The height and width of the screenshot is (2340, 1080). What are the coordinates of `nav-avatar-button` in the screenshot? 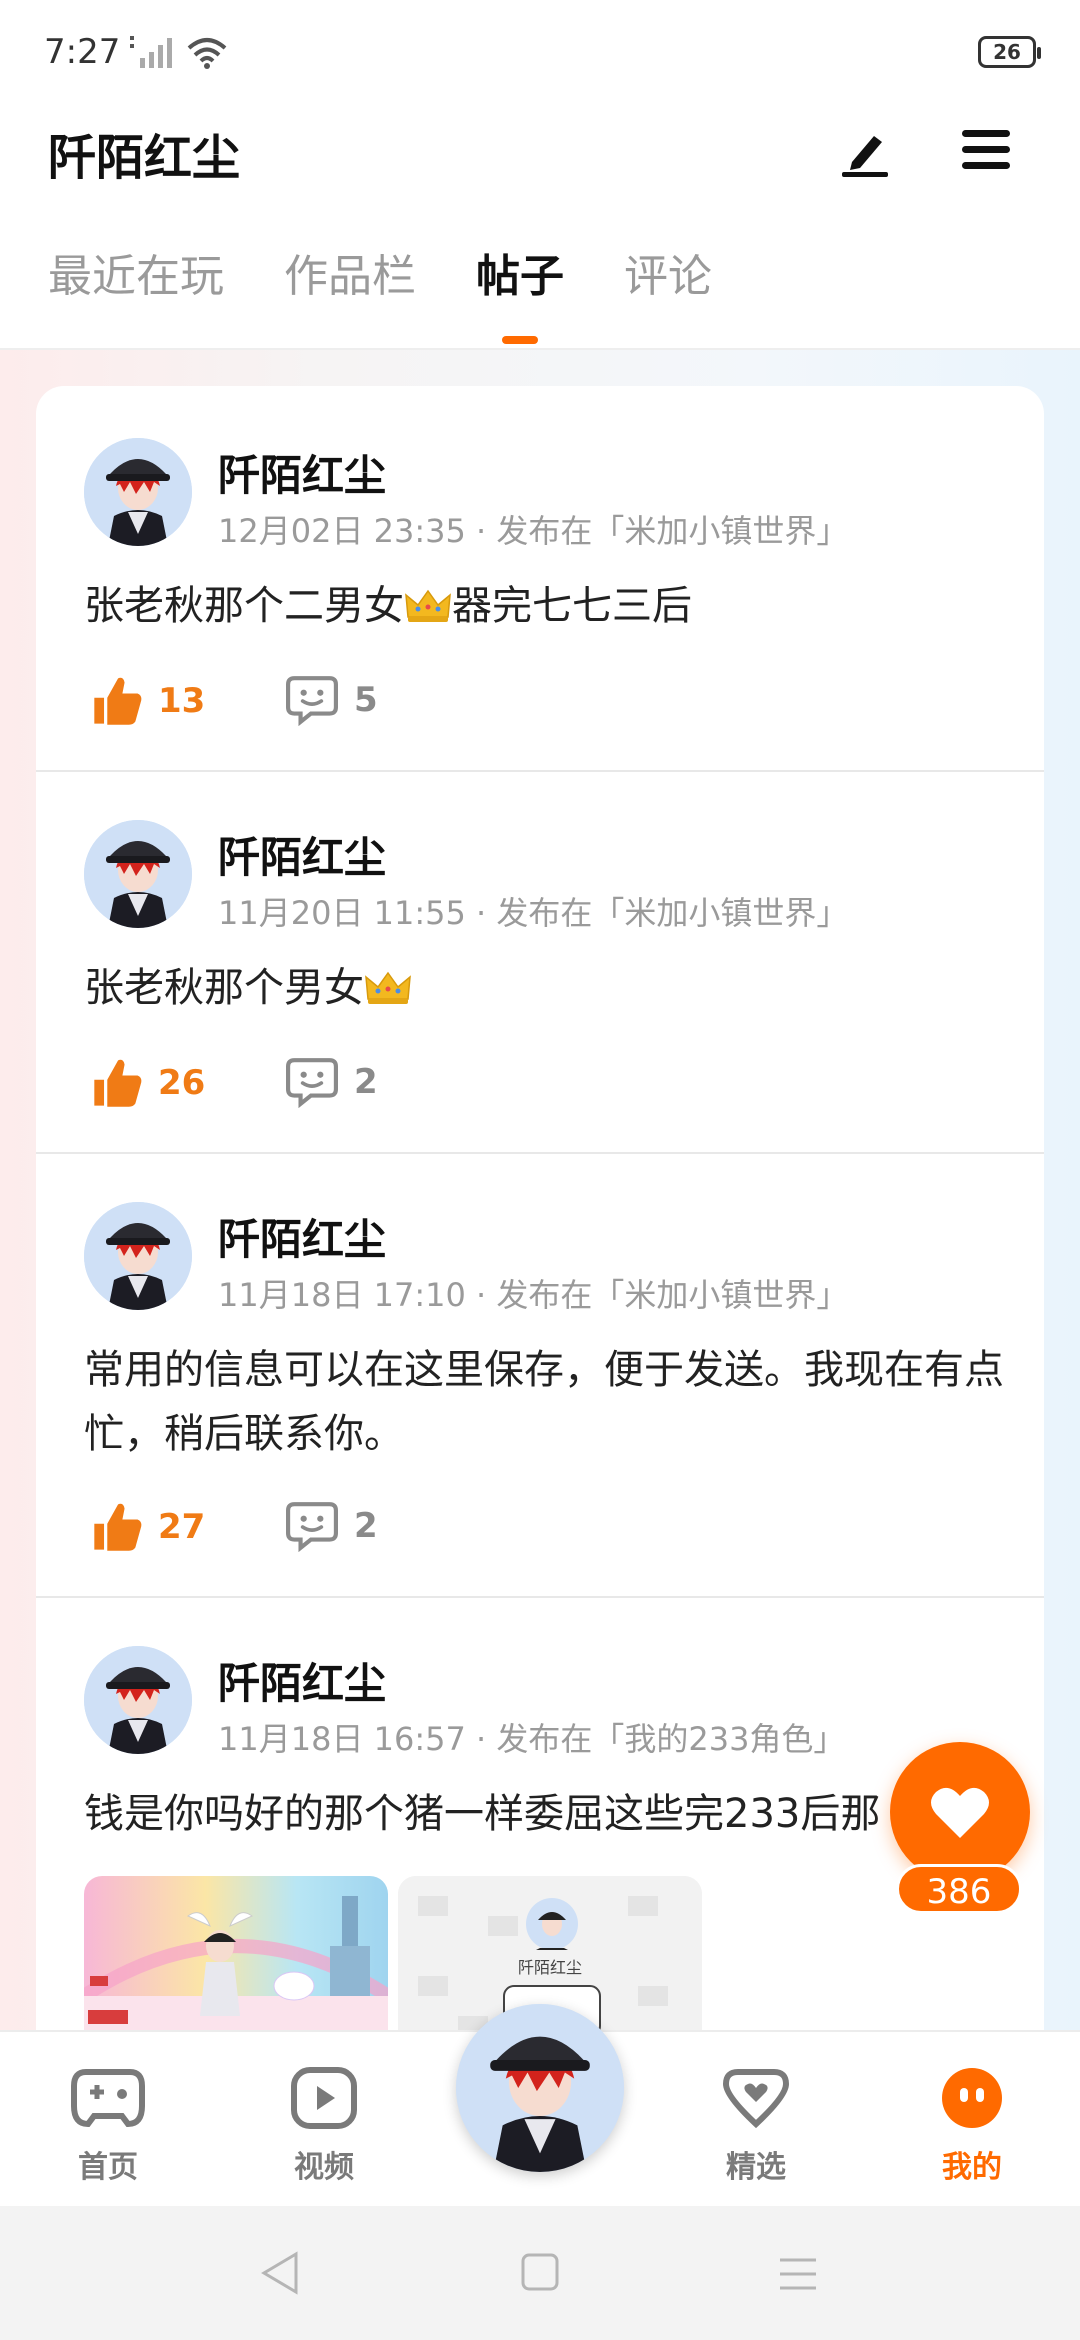 It's located at (540, 2088).